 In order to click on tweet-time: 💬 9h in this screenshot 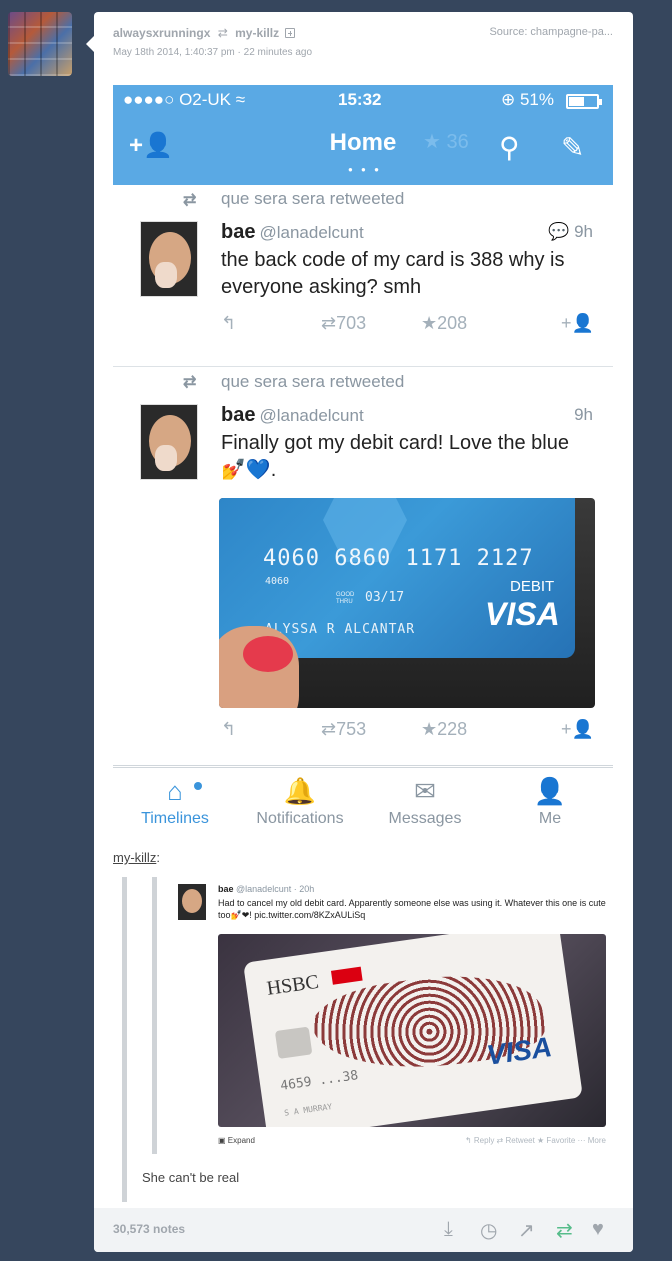, I will do `click(570, 231)`.